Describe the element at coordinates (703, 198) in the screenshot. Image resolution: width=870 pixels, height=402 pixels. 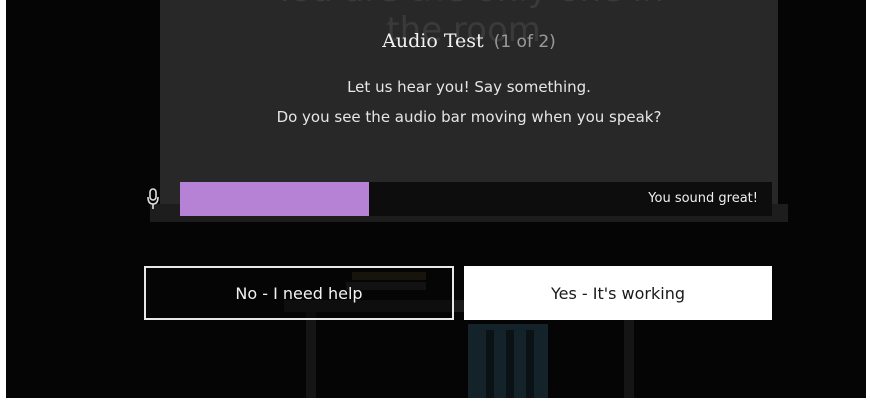
I see `meter-status: You sound great!` at that location.